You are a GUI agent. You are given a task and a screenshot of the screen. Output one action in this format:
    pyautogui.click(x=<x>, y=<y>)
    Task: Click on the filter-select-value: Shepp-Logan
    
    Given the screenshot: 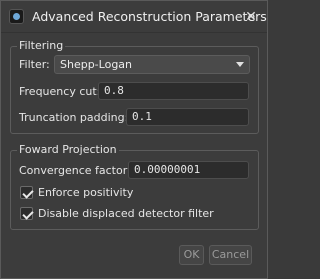 What is the action you would take?
    pyautogui.click(x=96, y=64)
    